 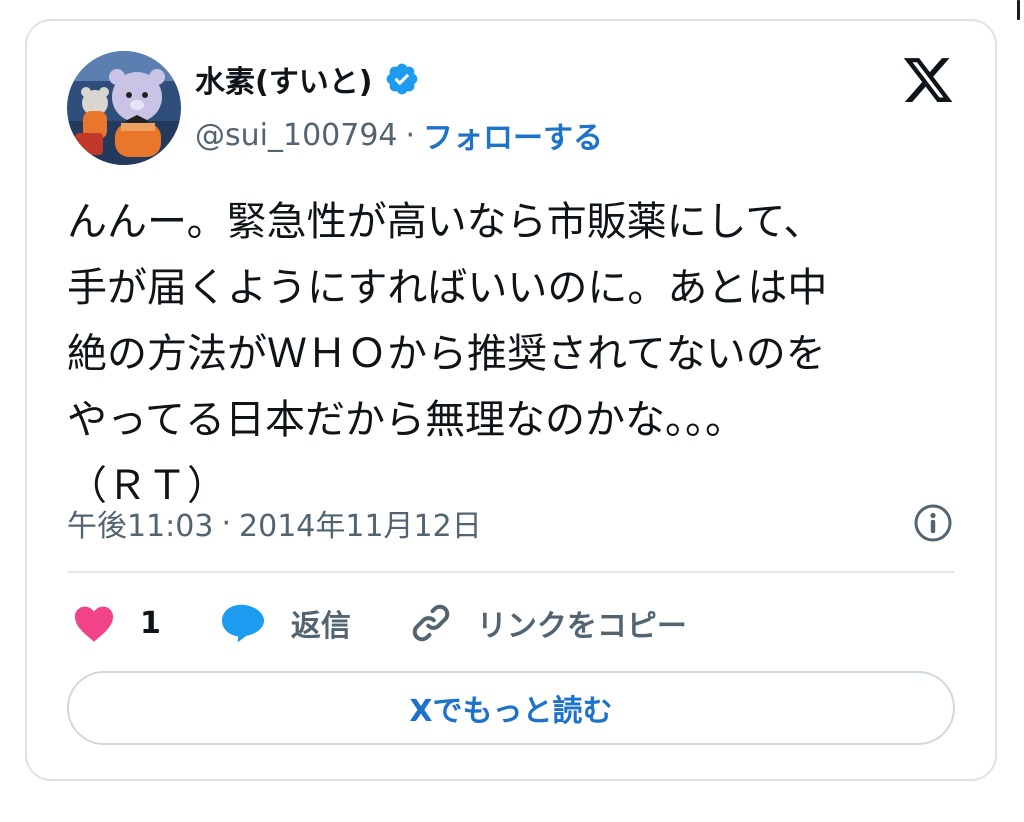 What do you see at coordinates (286, 623) in the screenshot?
I see `reply-button: 返信` at bounding box center [286, 623].